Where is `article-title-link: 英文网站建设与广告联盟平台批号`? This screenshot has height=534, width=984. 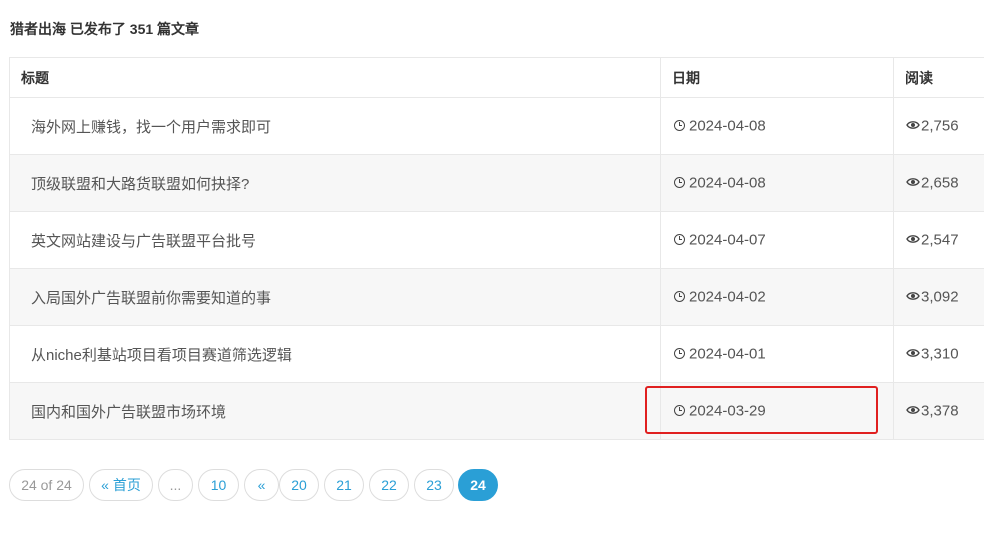 article-title-link: 英文网站建设与广告联盟平台批号 is located at coordinates (335, 240).